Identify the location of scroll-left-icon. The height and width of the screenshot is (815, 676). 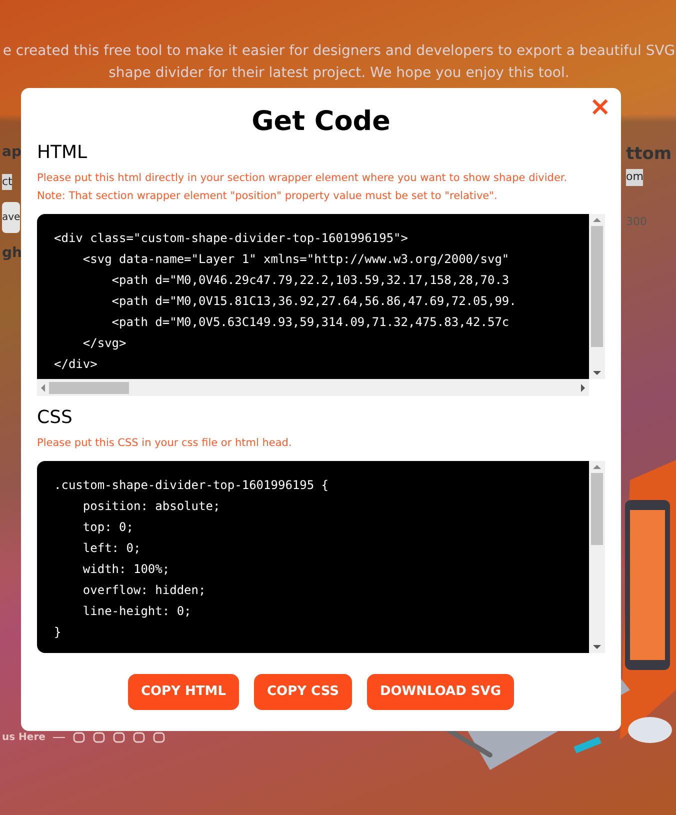
(43, 388).